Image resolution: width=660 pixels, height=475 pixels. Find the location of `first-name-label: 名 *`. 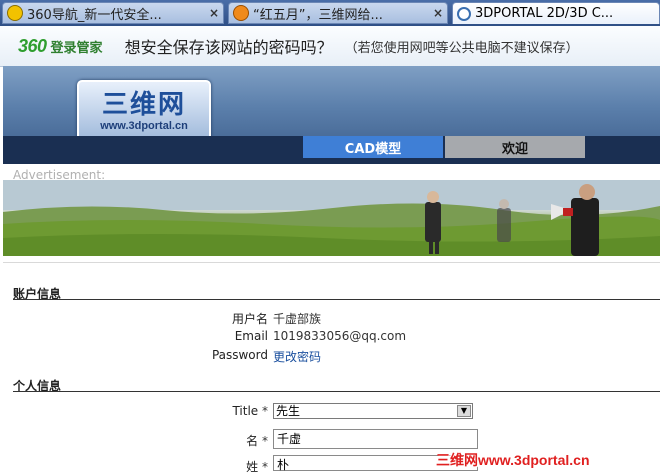

first-name-label: 名 * is located at coordinates (208, 440).